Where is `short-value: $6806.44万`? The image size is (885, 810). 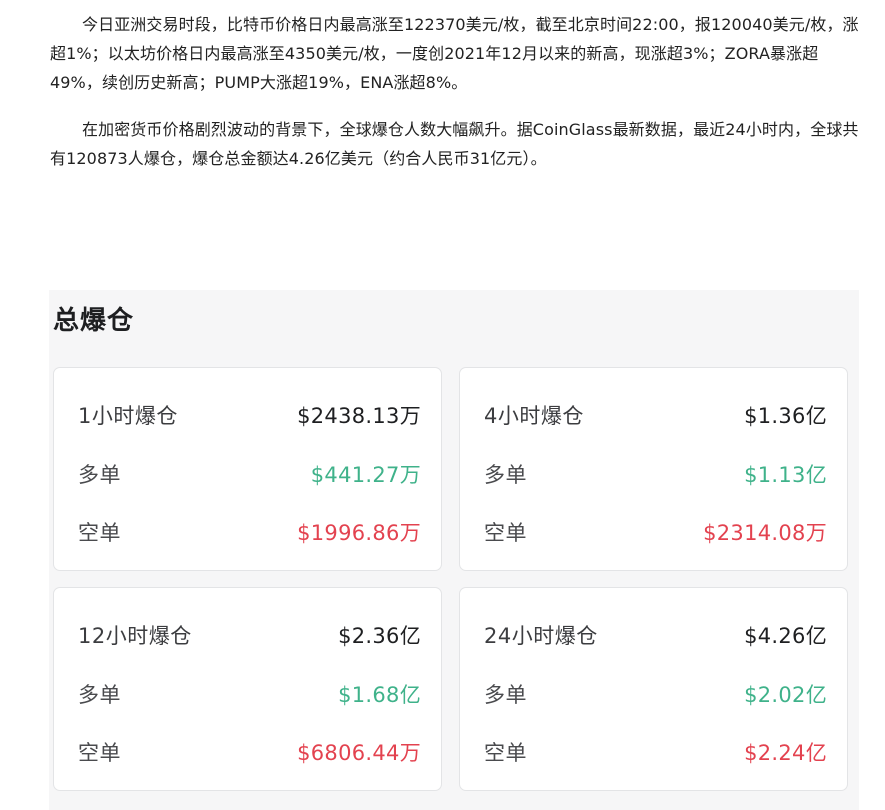 short-value: $6806.44万 is located at coordinates (359, 753).